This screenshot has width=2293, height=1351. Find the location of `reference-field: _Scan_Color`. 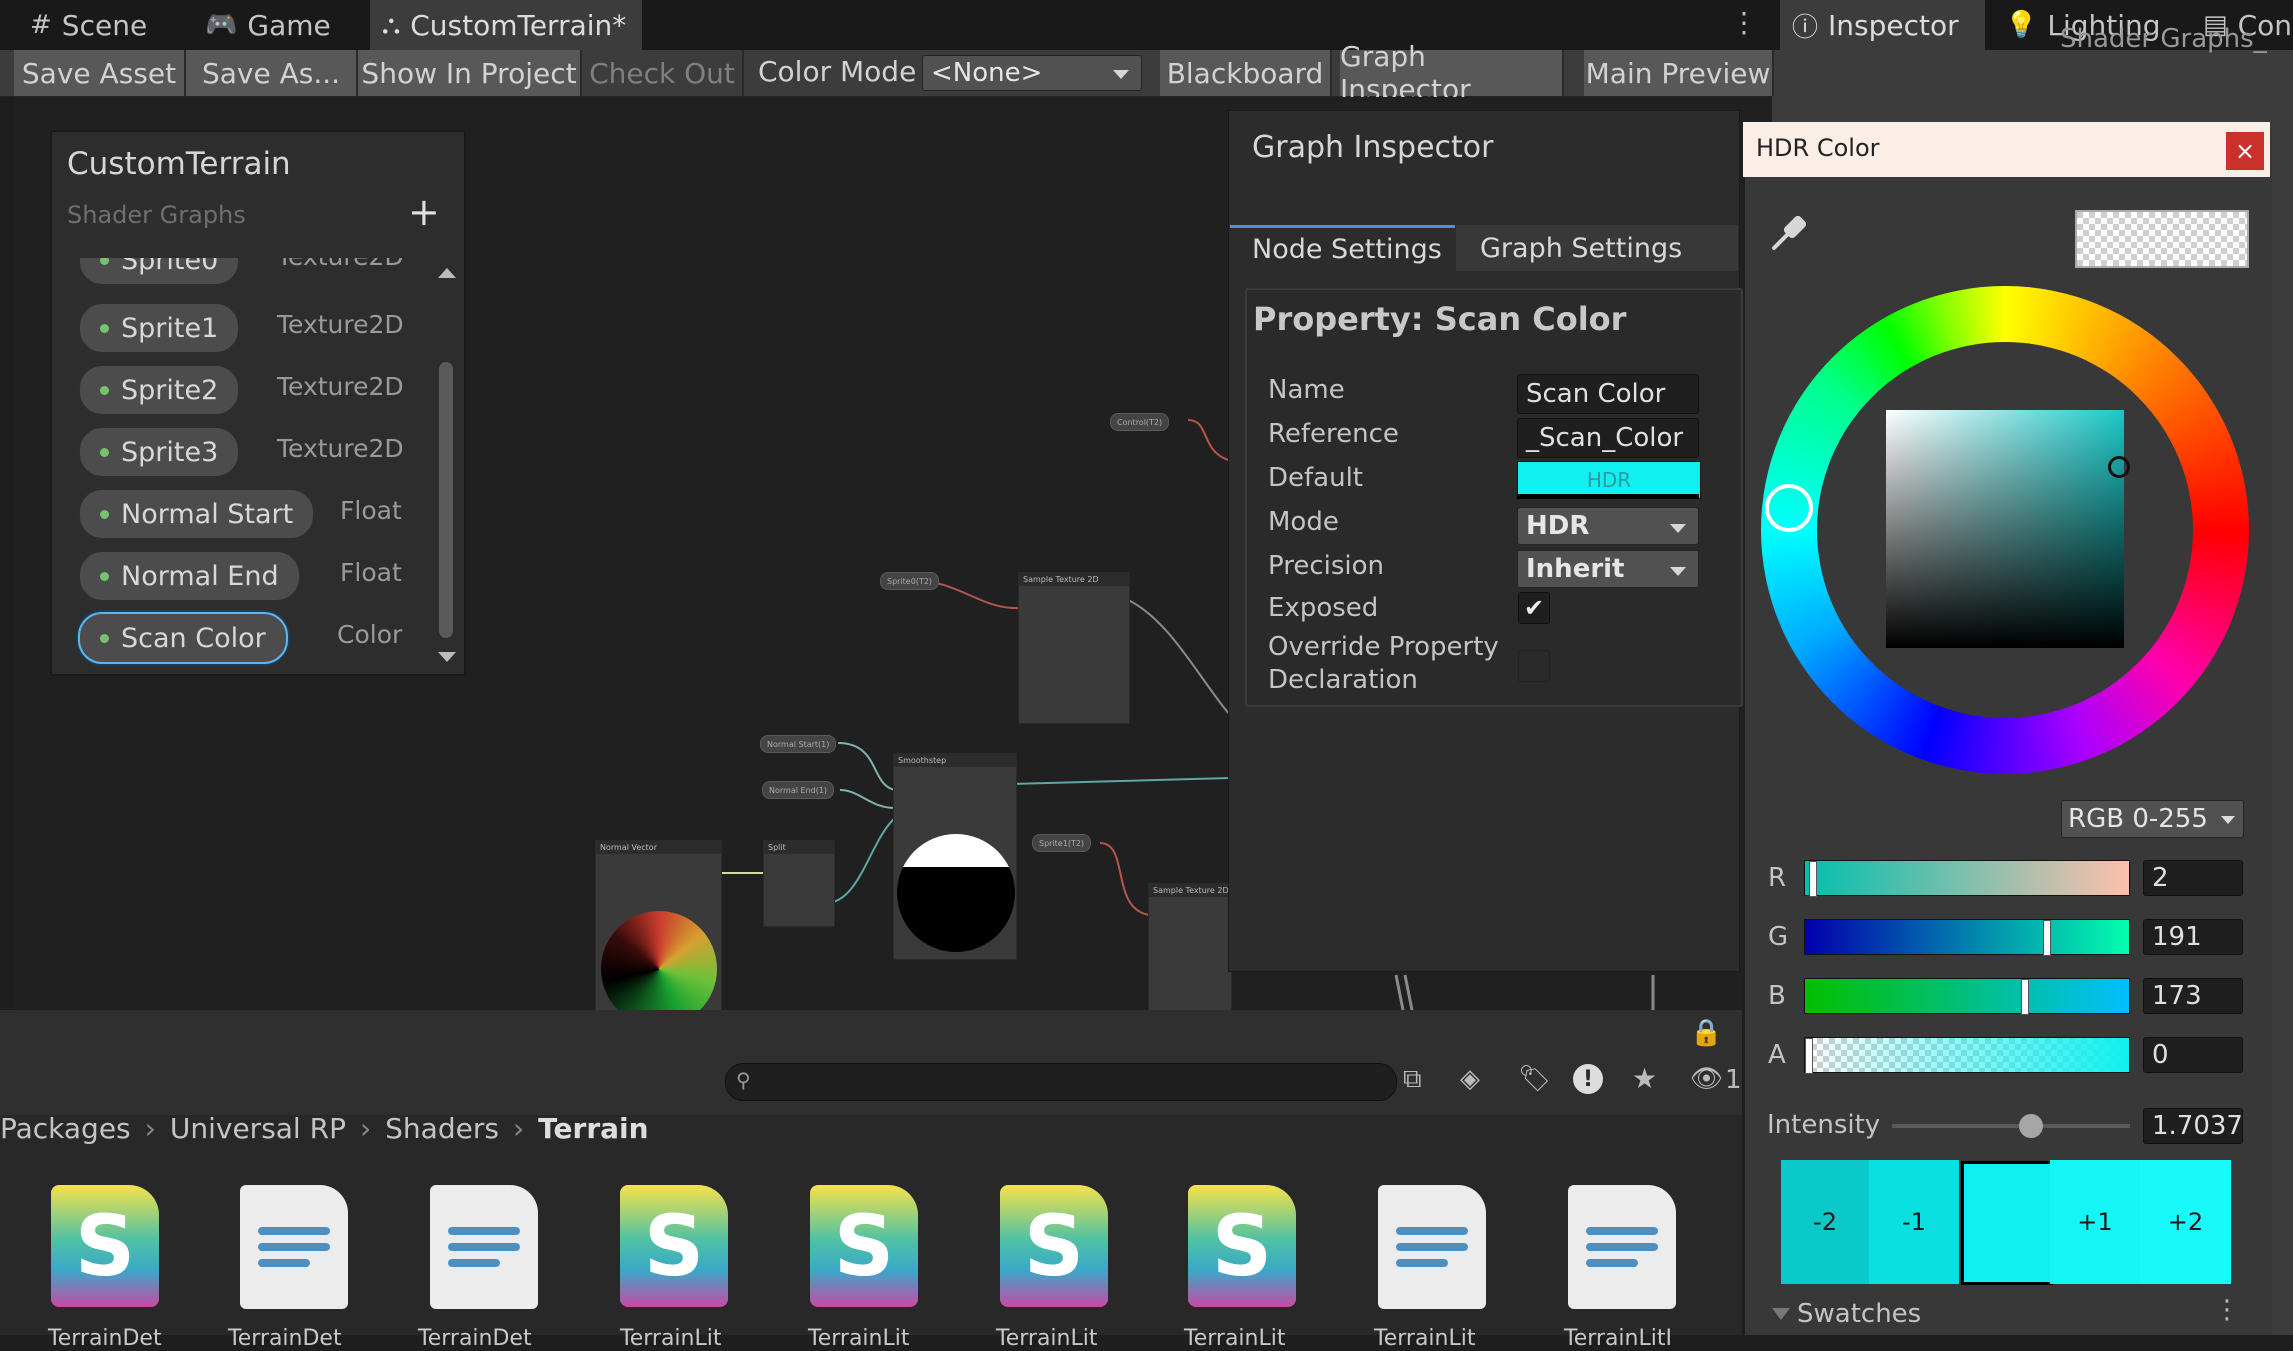

reference-field: _Scan_Color is located at coordinates (1608, 438).